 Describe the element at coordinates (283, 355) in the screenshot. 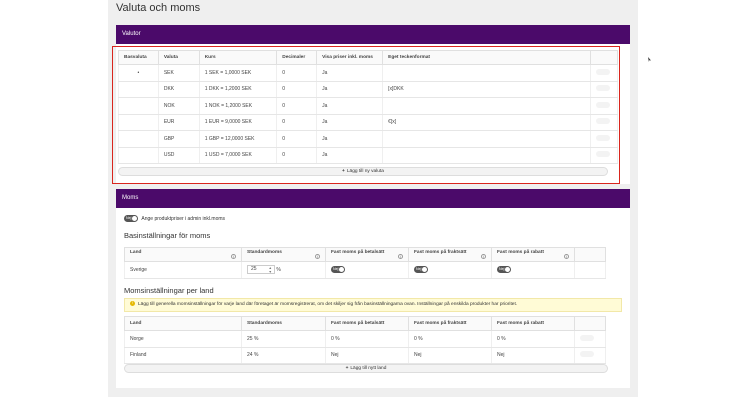

I see `country-standard: 24 %` at that location.